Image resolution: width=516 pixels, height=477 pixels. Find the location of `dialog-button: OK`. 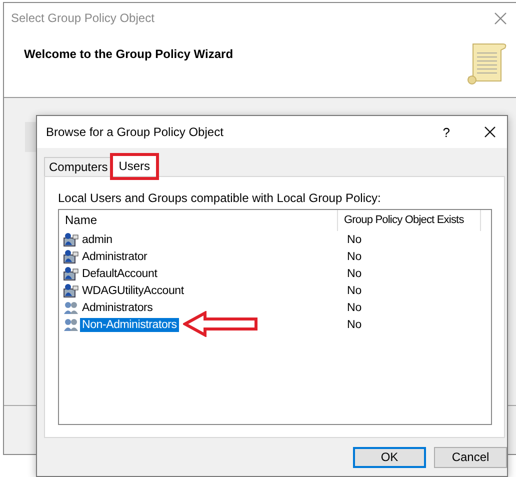

dialog-button: OK is located at coordinates (389, 457).